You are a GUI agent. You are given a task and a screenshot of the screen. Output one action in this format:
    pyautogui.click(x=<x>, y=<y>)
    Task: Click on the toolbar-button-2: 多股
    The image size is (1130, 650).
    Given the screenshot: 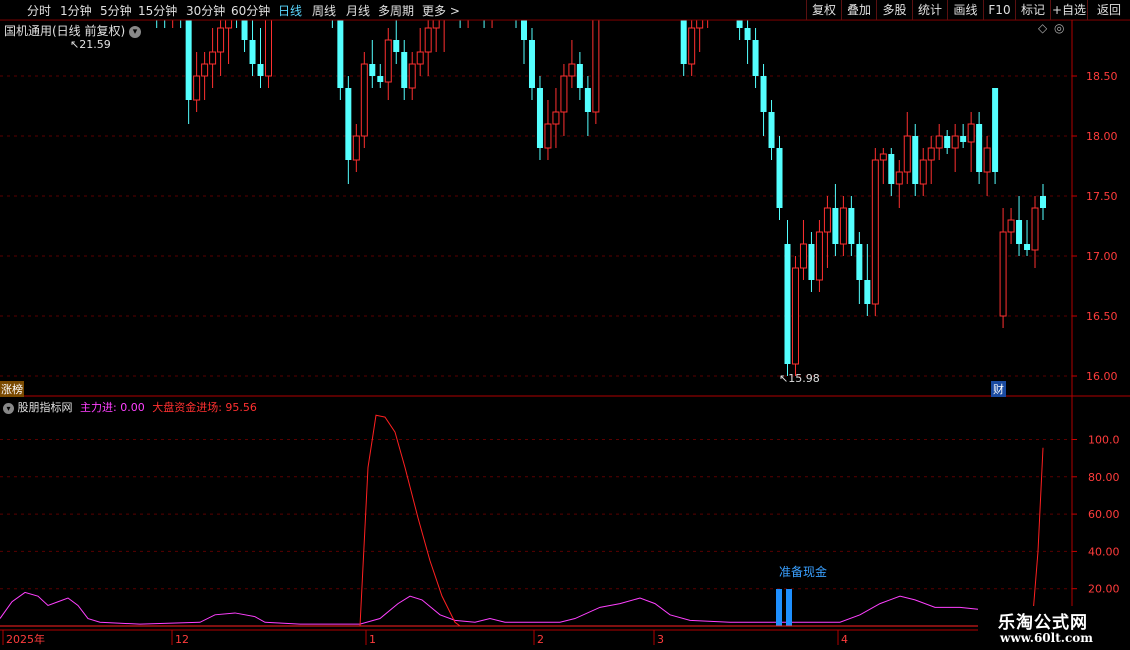 What is the action you would take?
    pyautogui.click(x=894, y=10)
    